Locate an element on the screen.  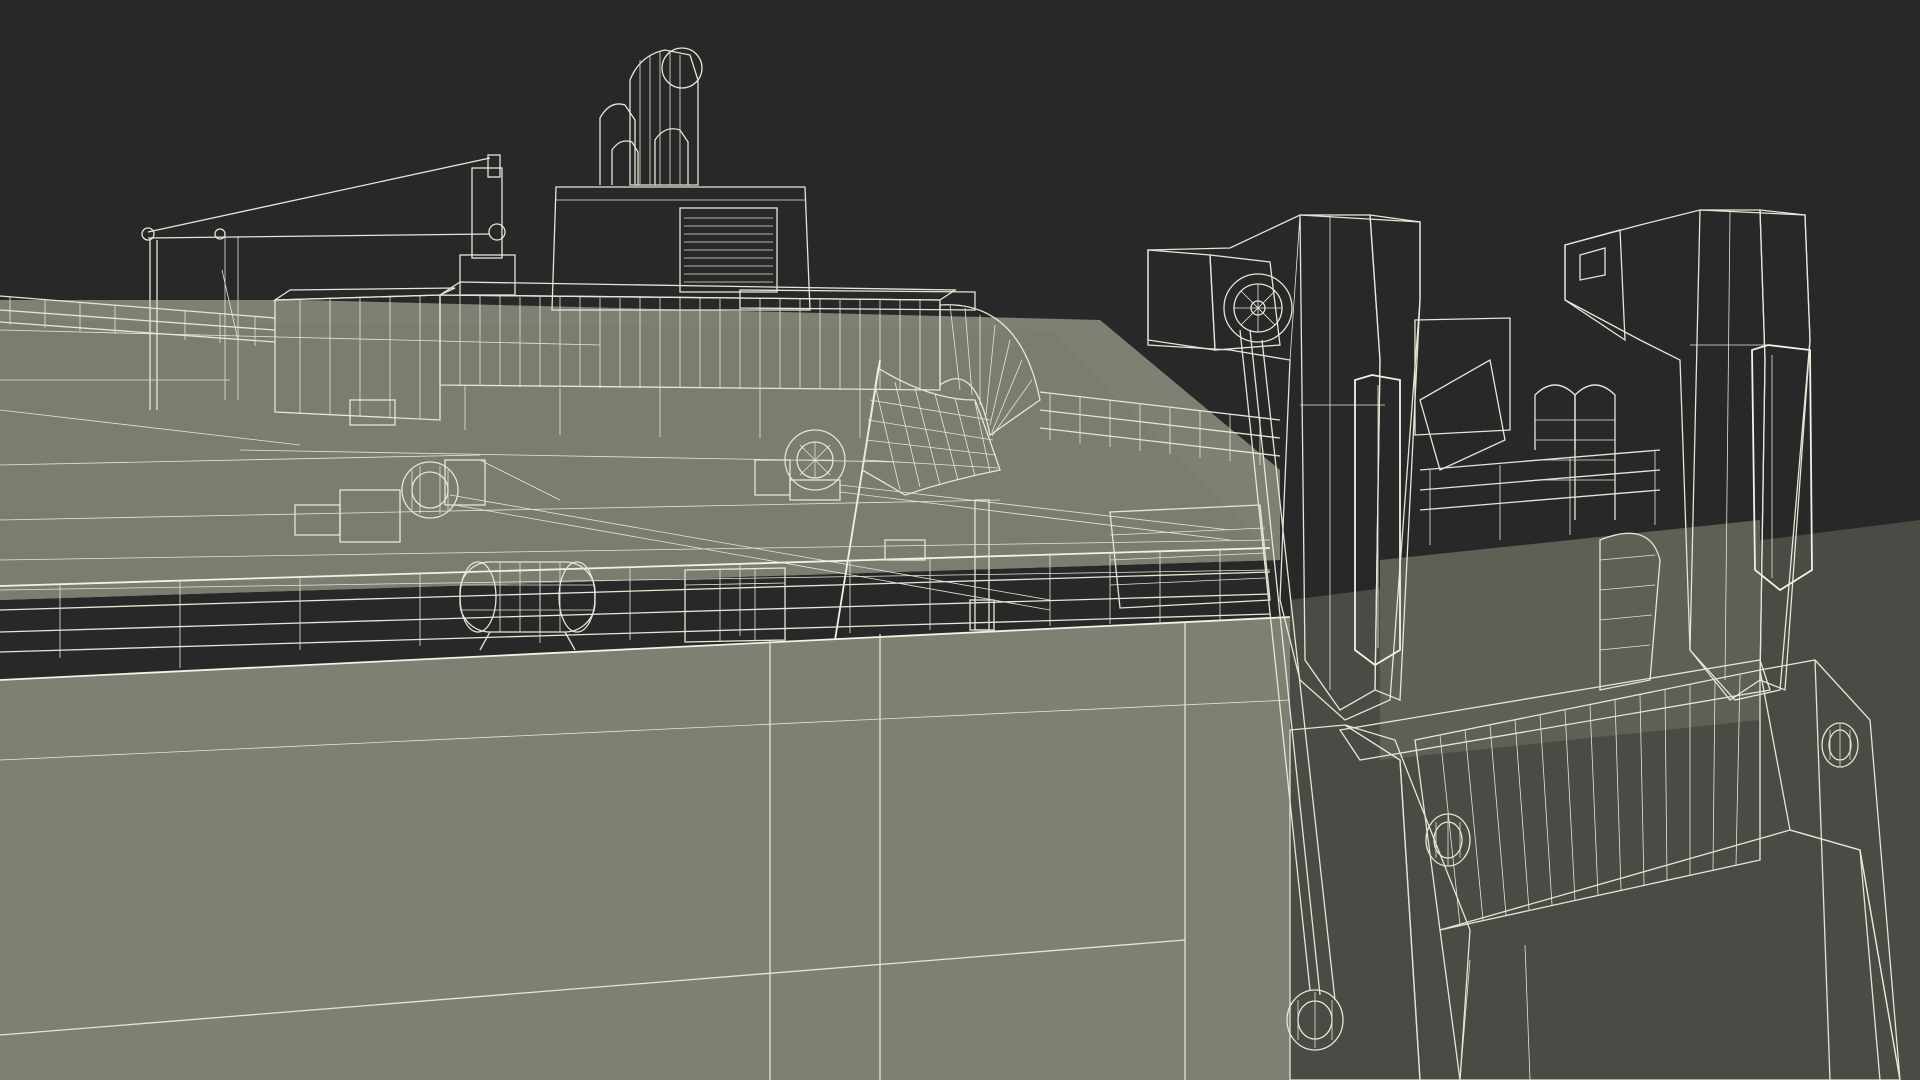
rear-deckhouse is located at coordinates (1462, 394).